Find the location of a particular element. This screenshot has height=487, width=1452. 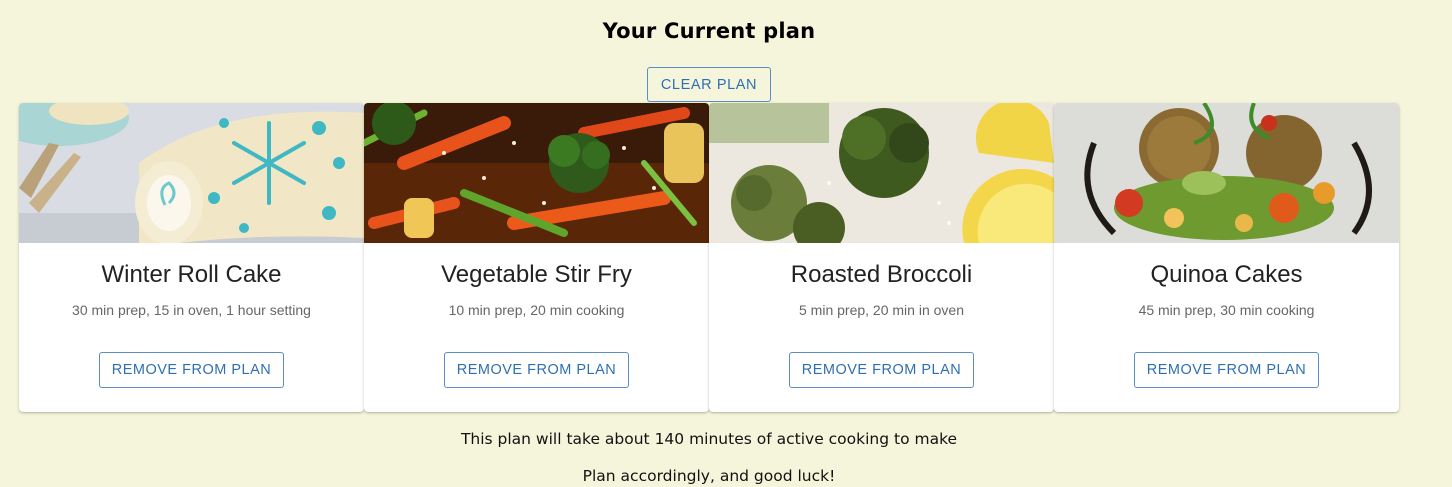

plan-closing: Plan accordingly, and good luck! is located at coordinates (709, 476).